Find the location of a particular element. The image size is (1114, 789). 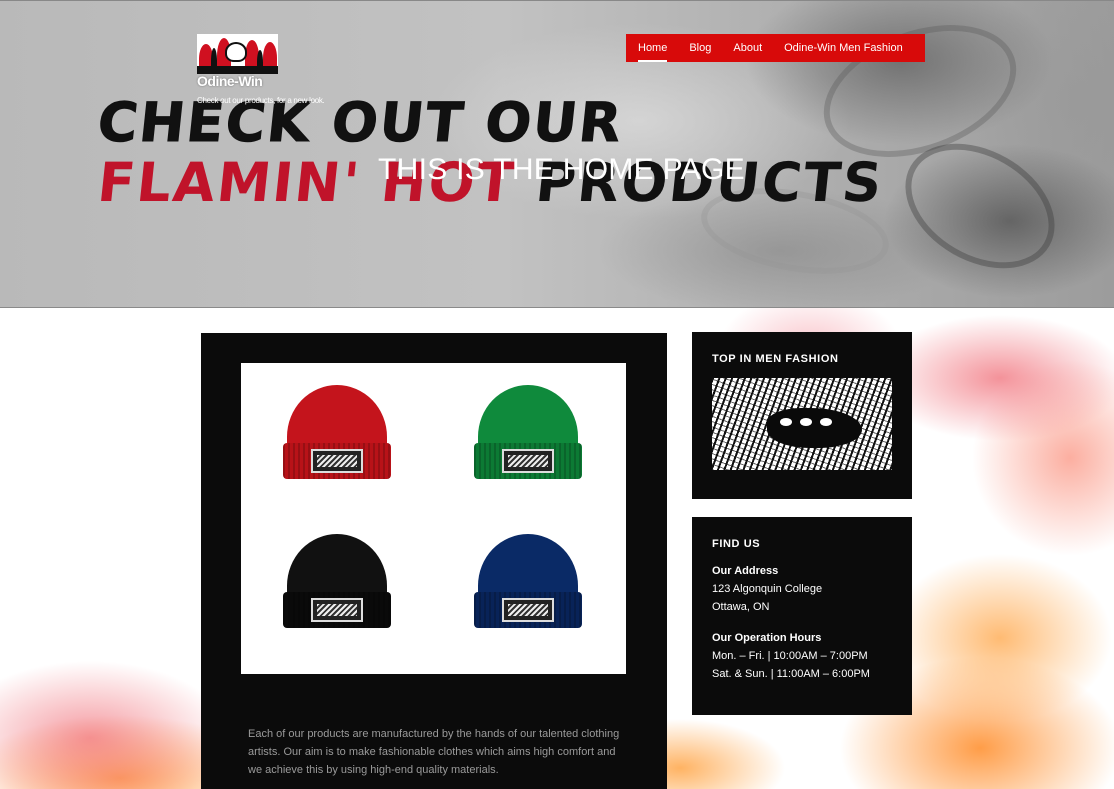

navy-beanie-image is located at coordinates (528, 582).